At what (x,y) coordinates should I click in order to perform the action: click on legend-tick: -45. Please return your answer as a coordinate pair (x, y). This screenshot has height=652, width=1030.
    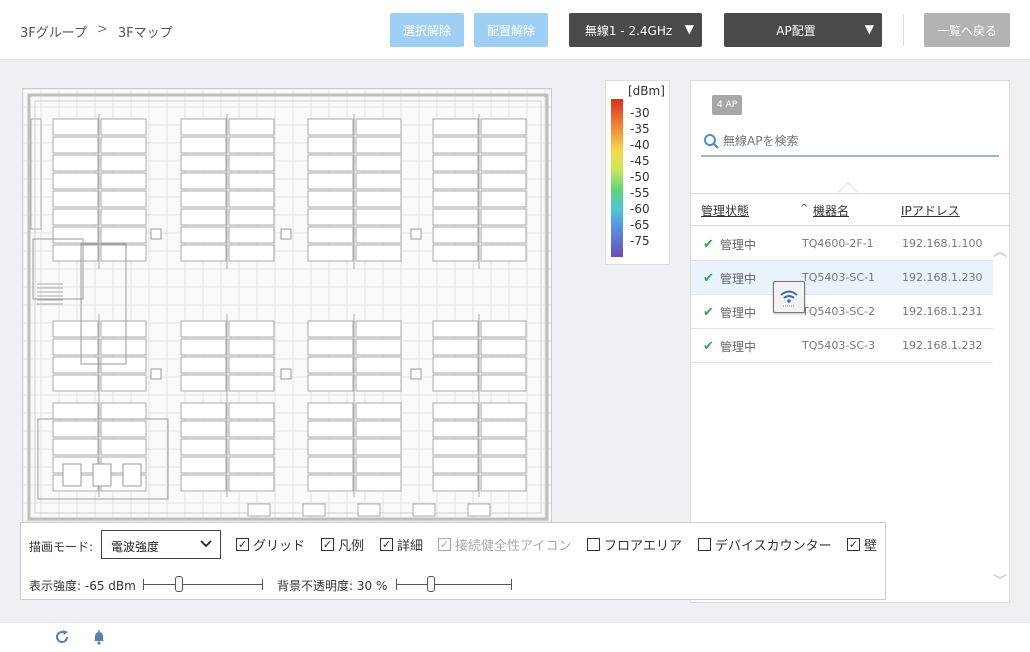
    Looking at the image, I should click on (640, 161).